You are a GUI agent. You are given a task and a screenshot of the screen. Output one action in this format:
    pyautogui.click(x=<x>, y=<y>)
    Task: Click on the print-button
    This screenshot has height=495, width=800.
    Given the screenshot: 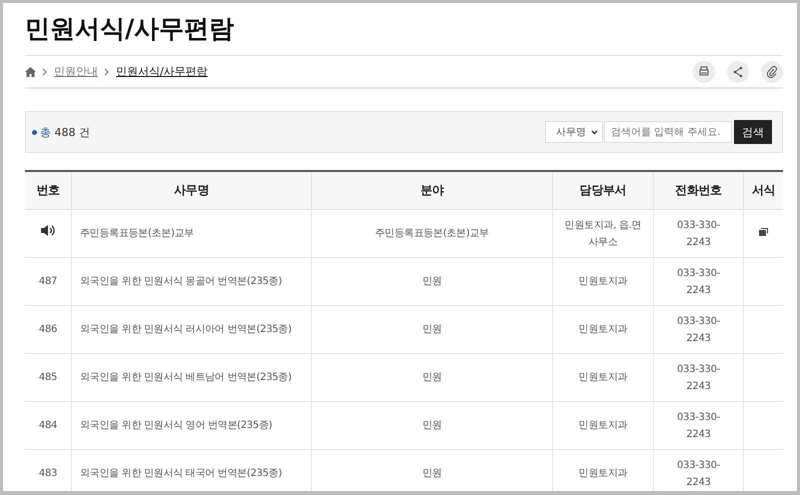 What is the action you would take?
    pyautogui.click(x=704, y=71)
    